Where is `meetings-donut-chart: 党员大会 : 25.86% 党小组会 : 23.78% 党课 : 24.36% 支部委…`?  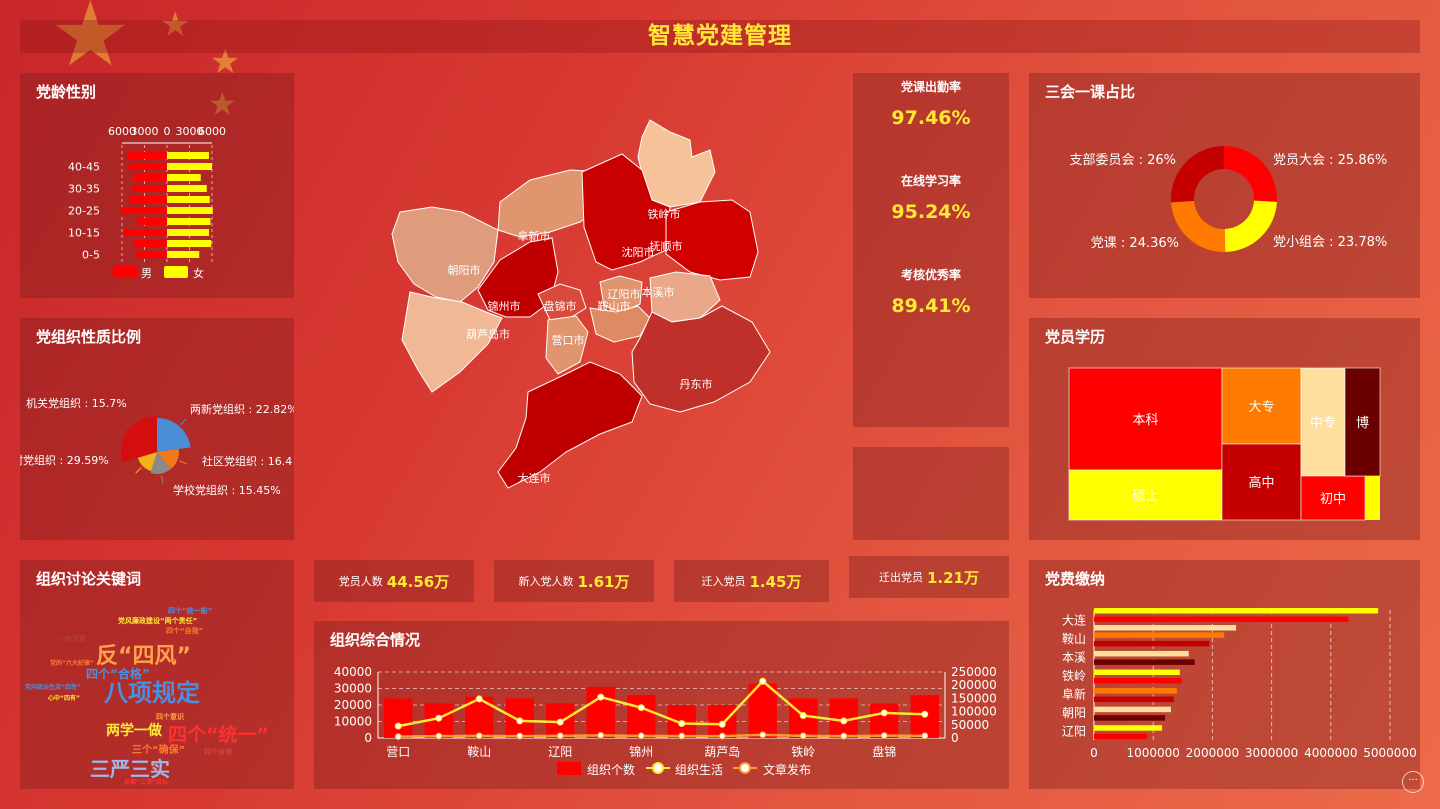
meetings-donut-chart: 党员大会 : 25.86% 党小组会 : 23.78% 党课 : 24.36% 支部委… is located at coordinates (1228, 199).